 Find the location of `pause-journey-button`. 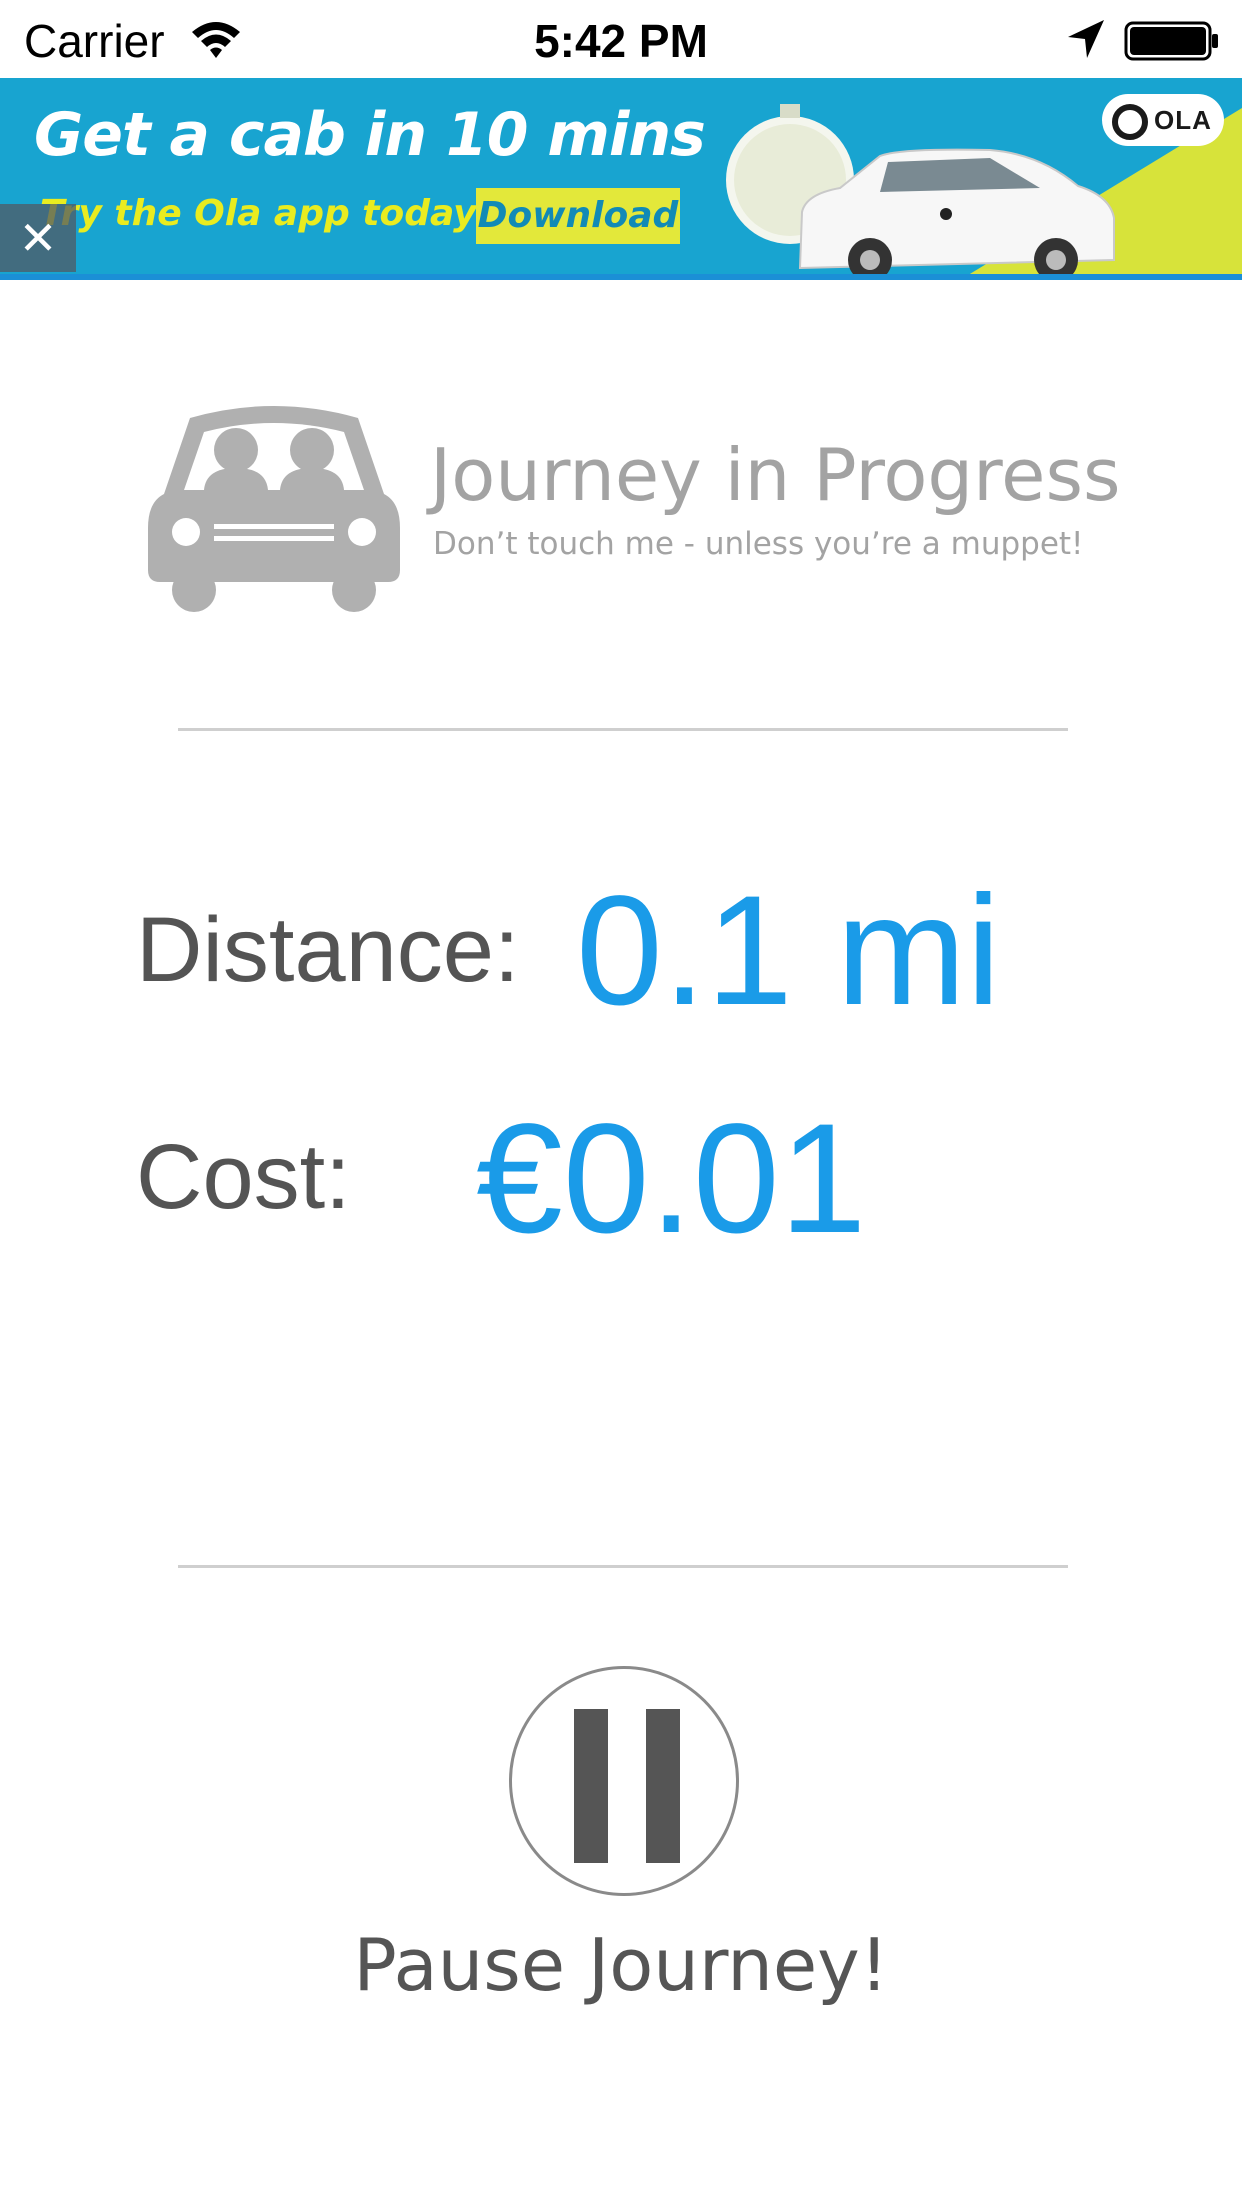

pause-journey-button is located at coordinates (624, 1781).